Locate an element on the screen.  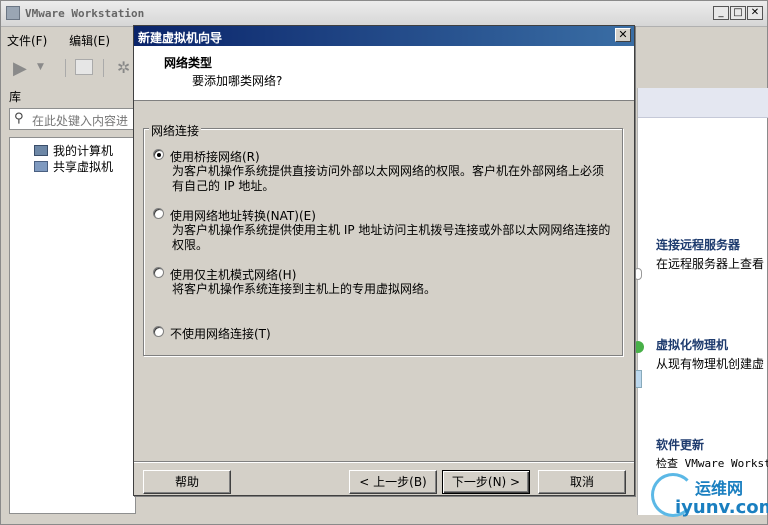
option-label: 使用网络地址转换(NAT)(E) is located at coordinates (243, 215).